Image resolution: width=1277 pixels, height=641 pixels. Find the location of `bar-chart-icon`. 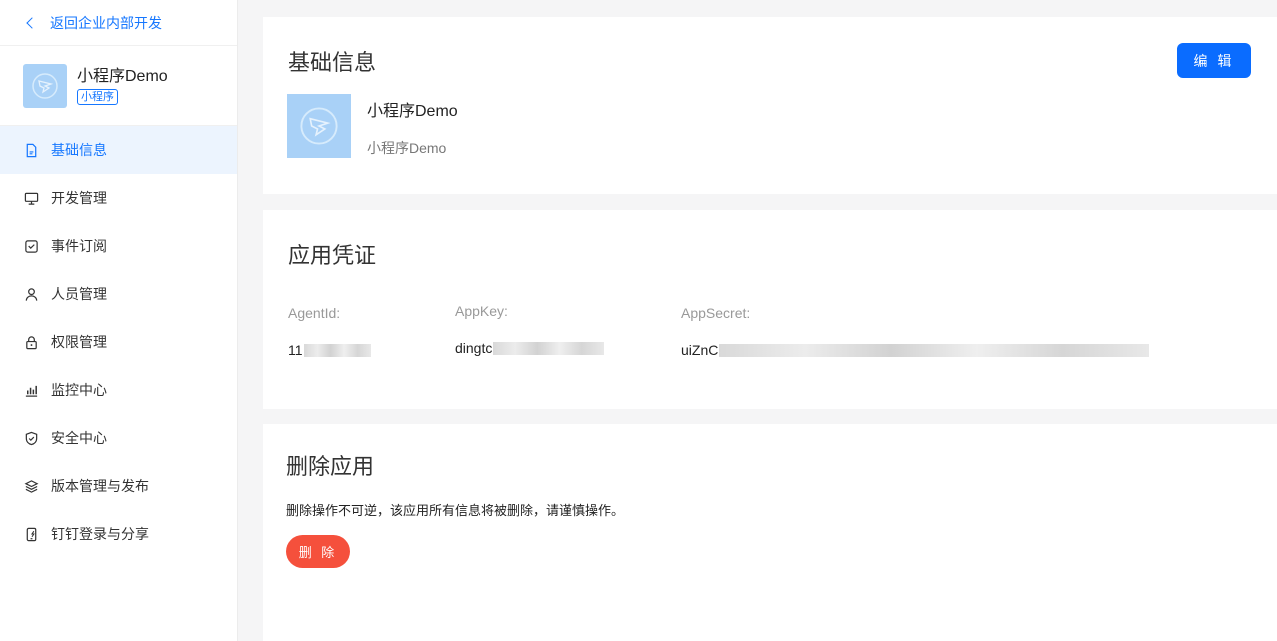

bar-chart-icon is located at coordinates (31, 391).